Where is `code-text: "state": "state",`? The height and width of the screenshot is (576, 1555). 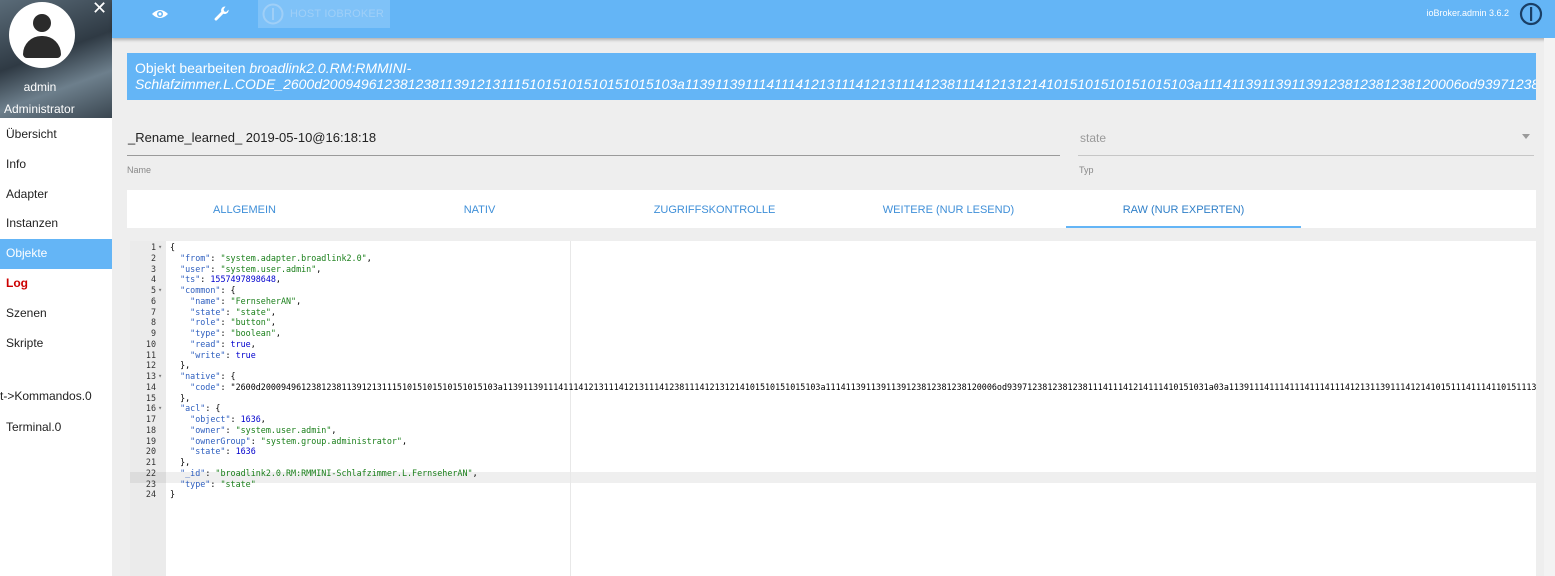
code-text: "state": "state", is located at coordinates (233, 311).